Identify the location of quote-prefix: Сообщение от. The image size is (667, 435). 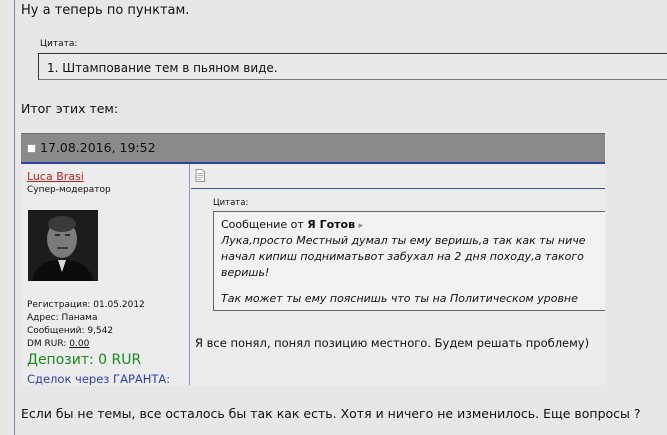
(262, 224).